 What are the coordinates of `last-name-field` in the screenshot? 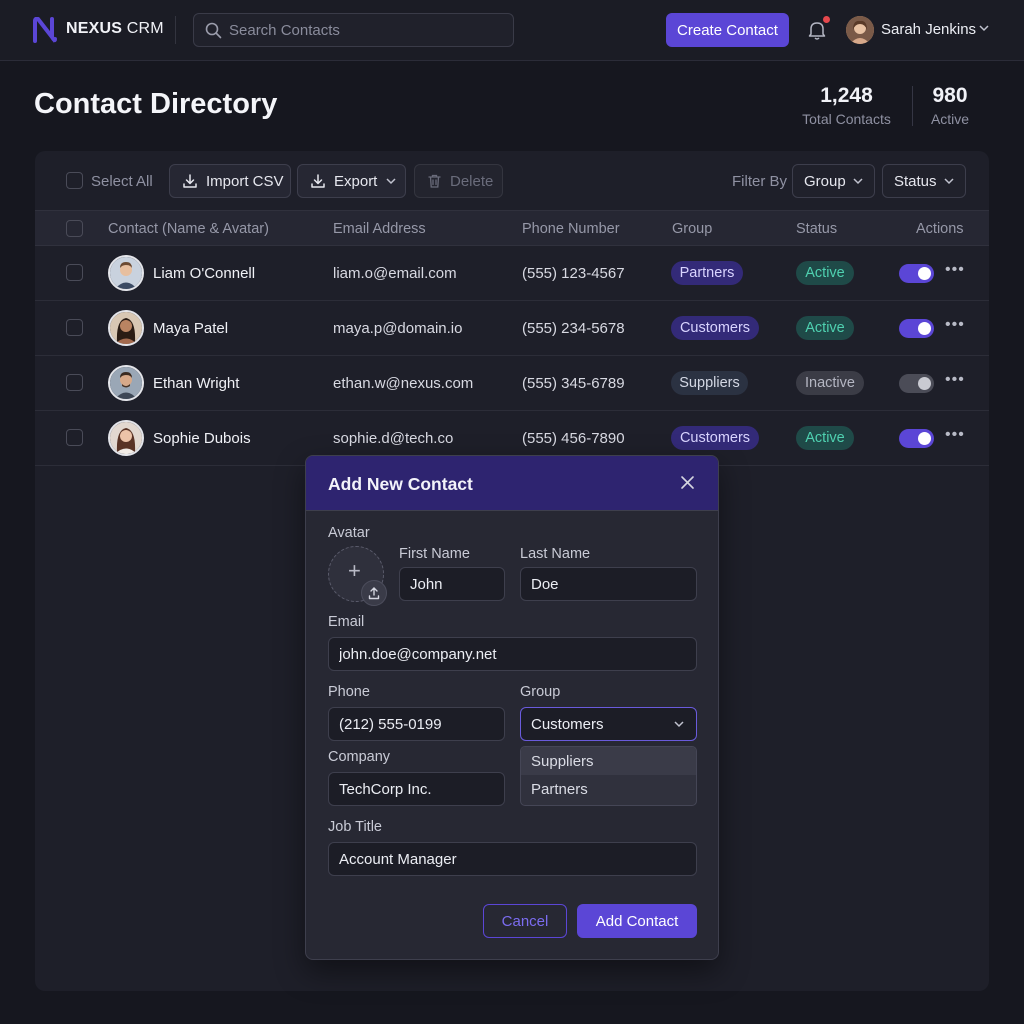 It's located at (608, 584).